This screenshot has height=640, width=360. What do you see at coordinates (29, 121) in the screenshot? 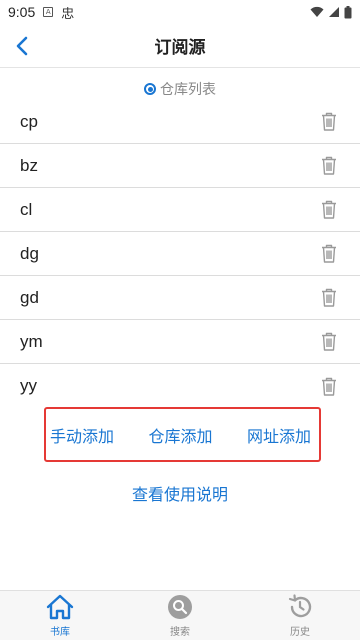
I see `source-name: cp` at bounding box center [29, 121].